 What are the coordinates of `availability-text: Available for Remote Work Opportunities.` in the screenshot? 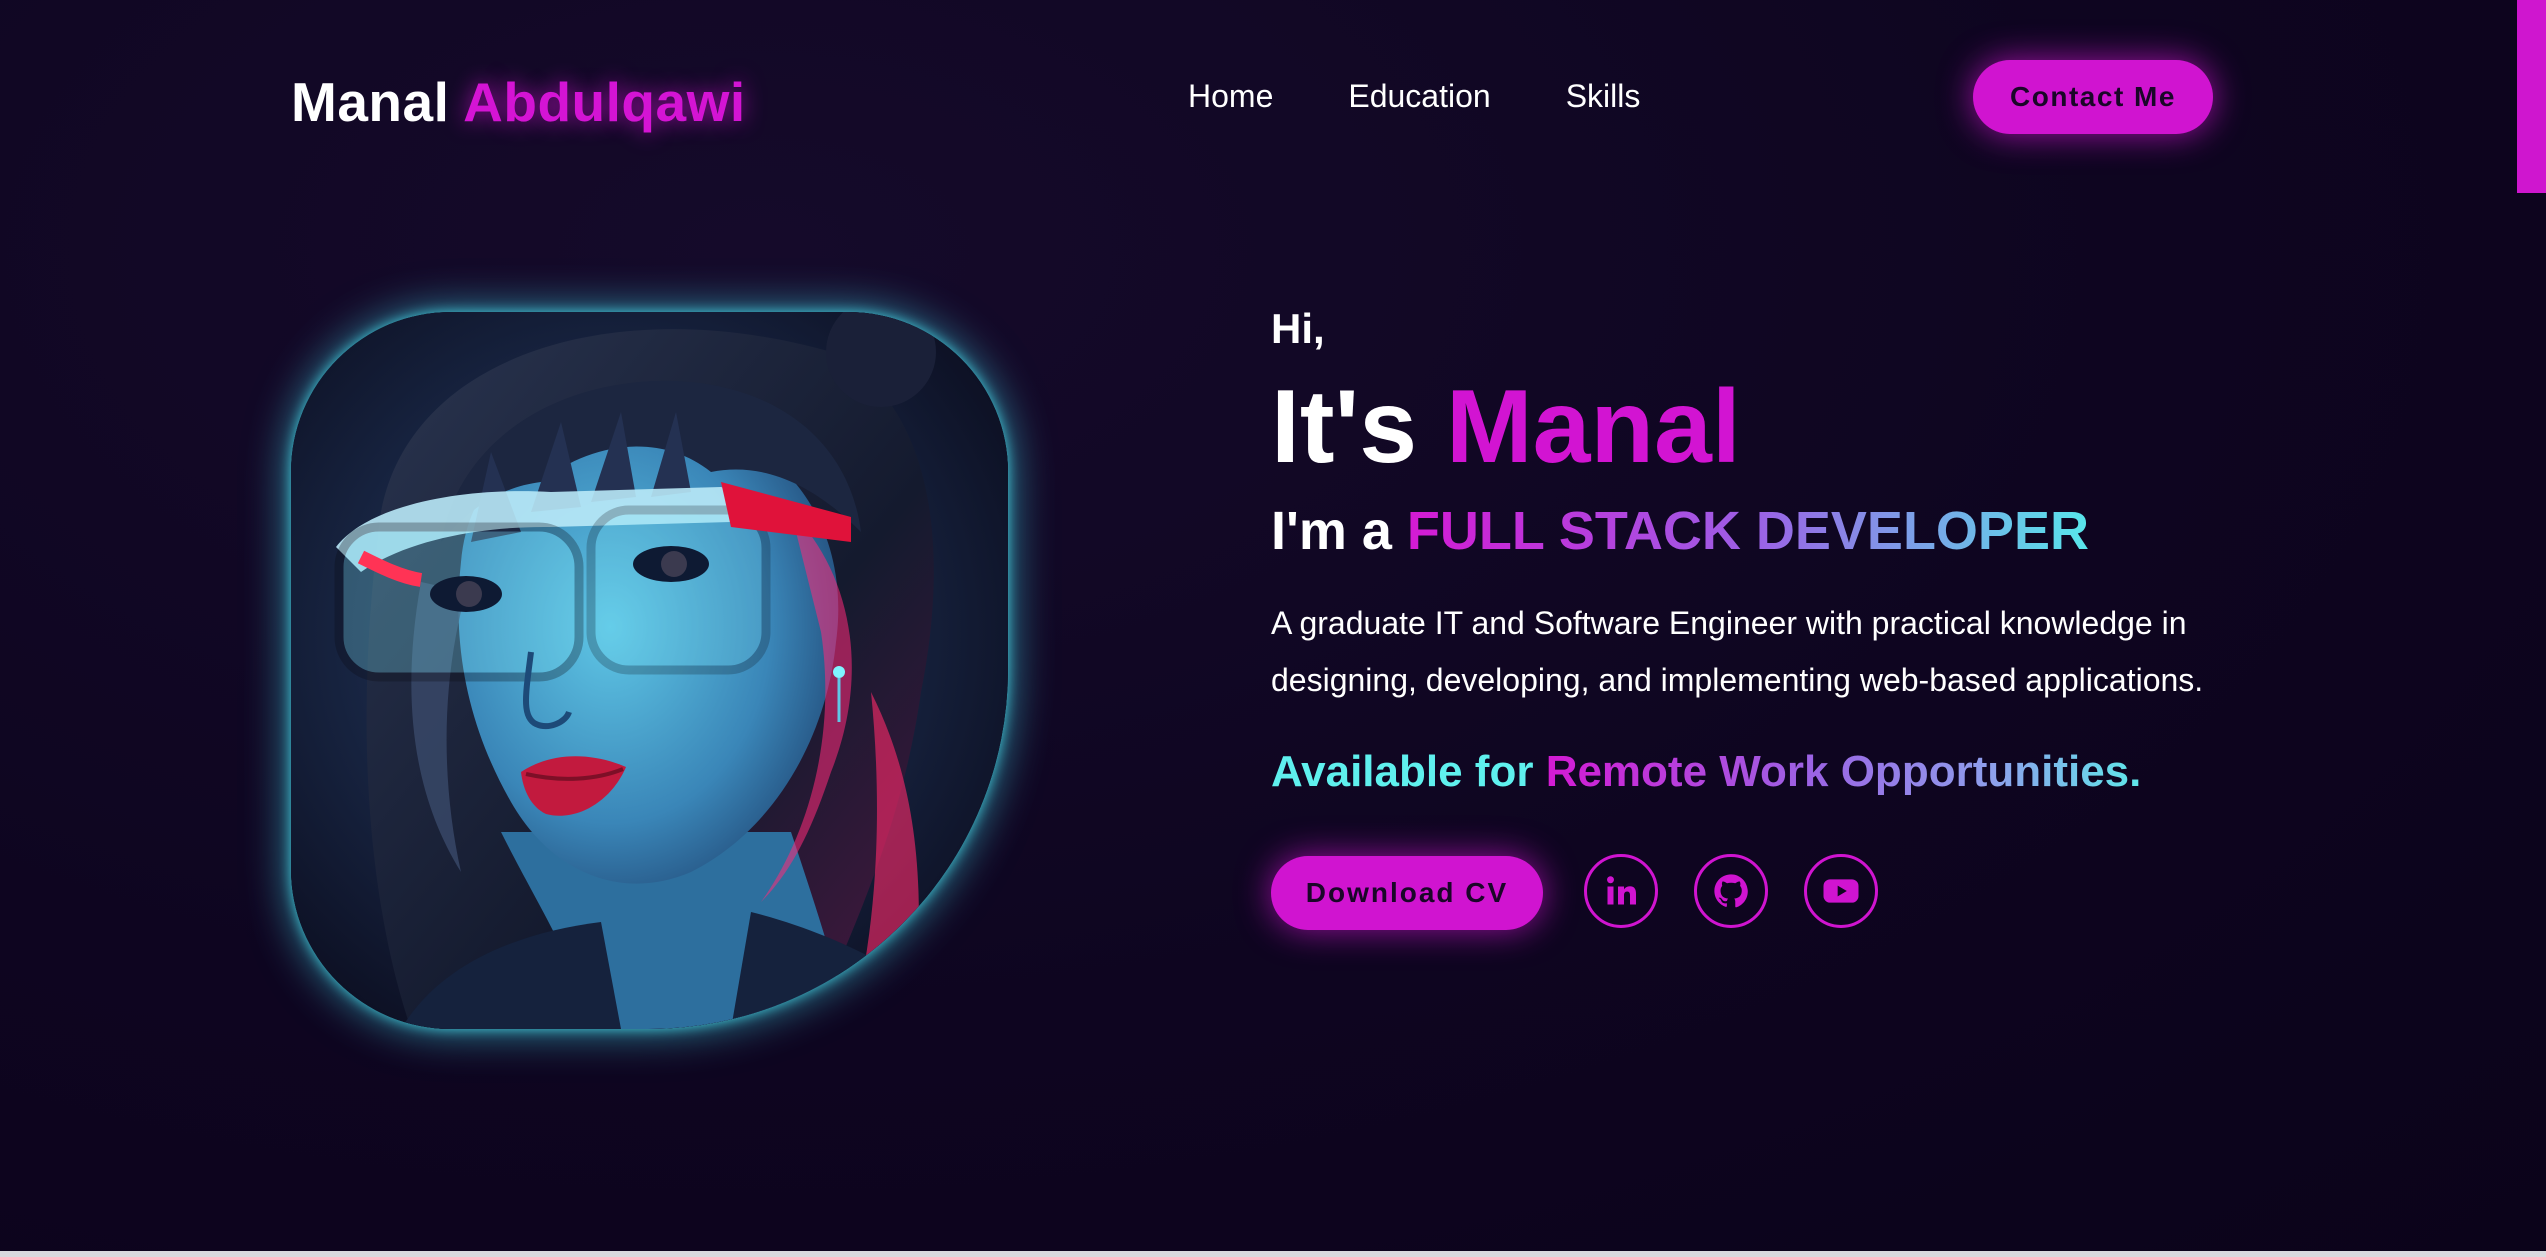 It's located at (1706, 772).